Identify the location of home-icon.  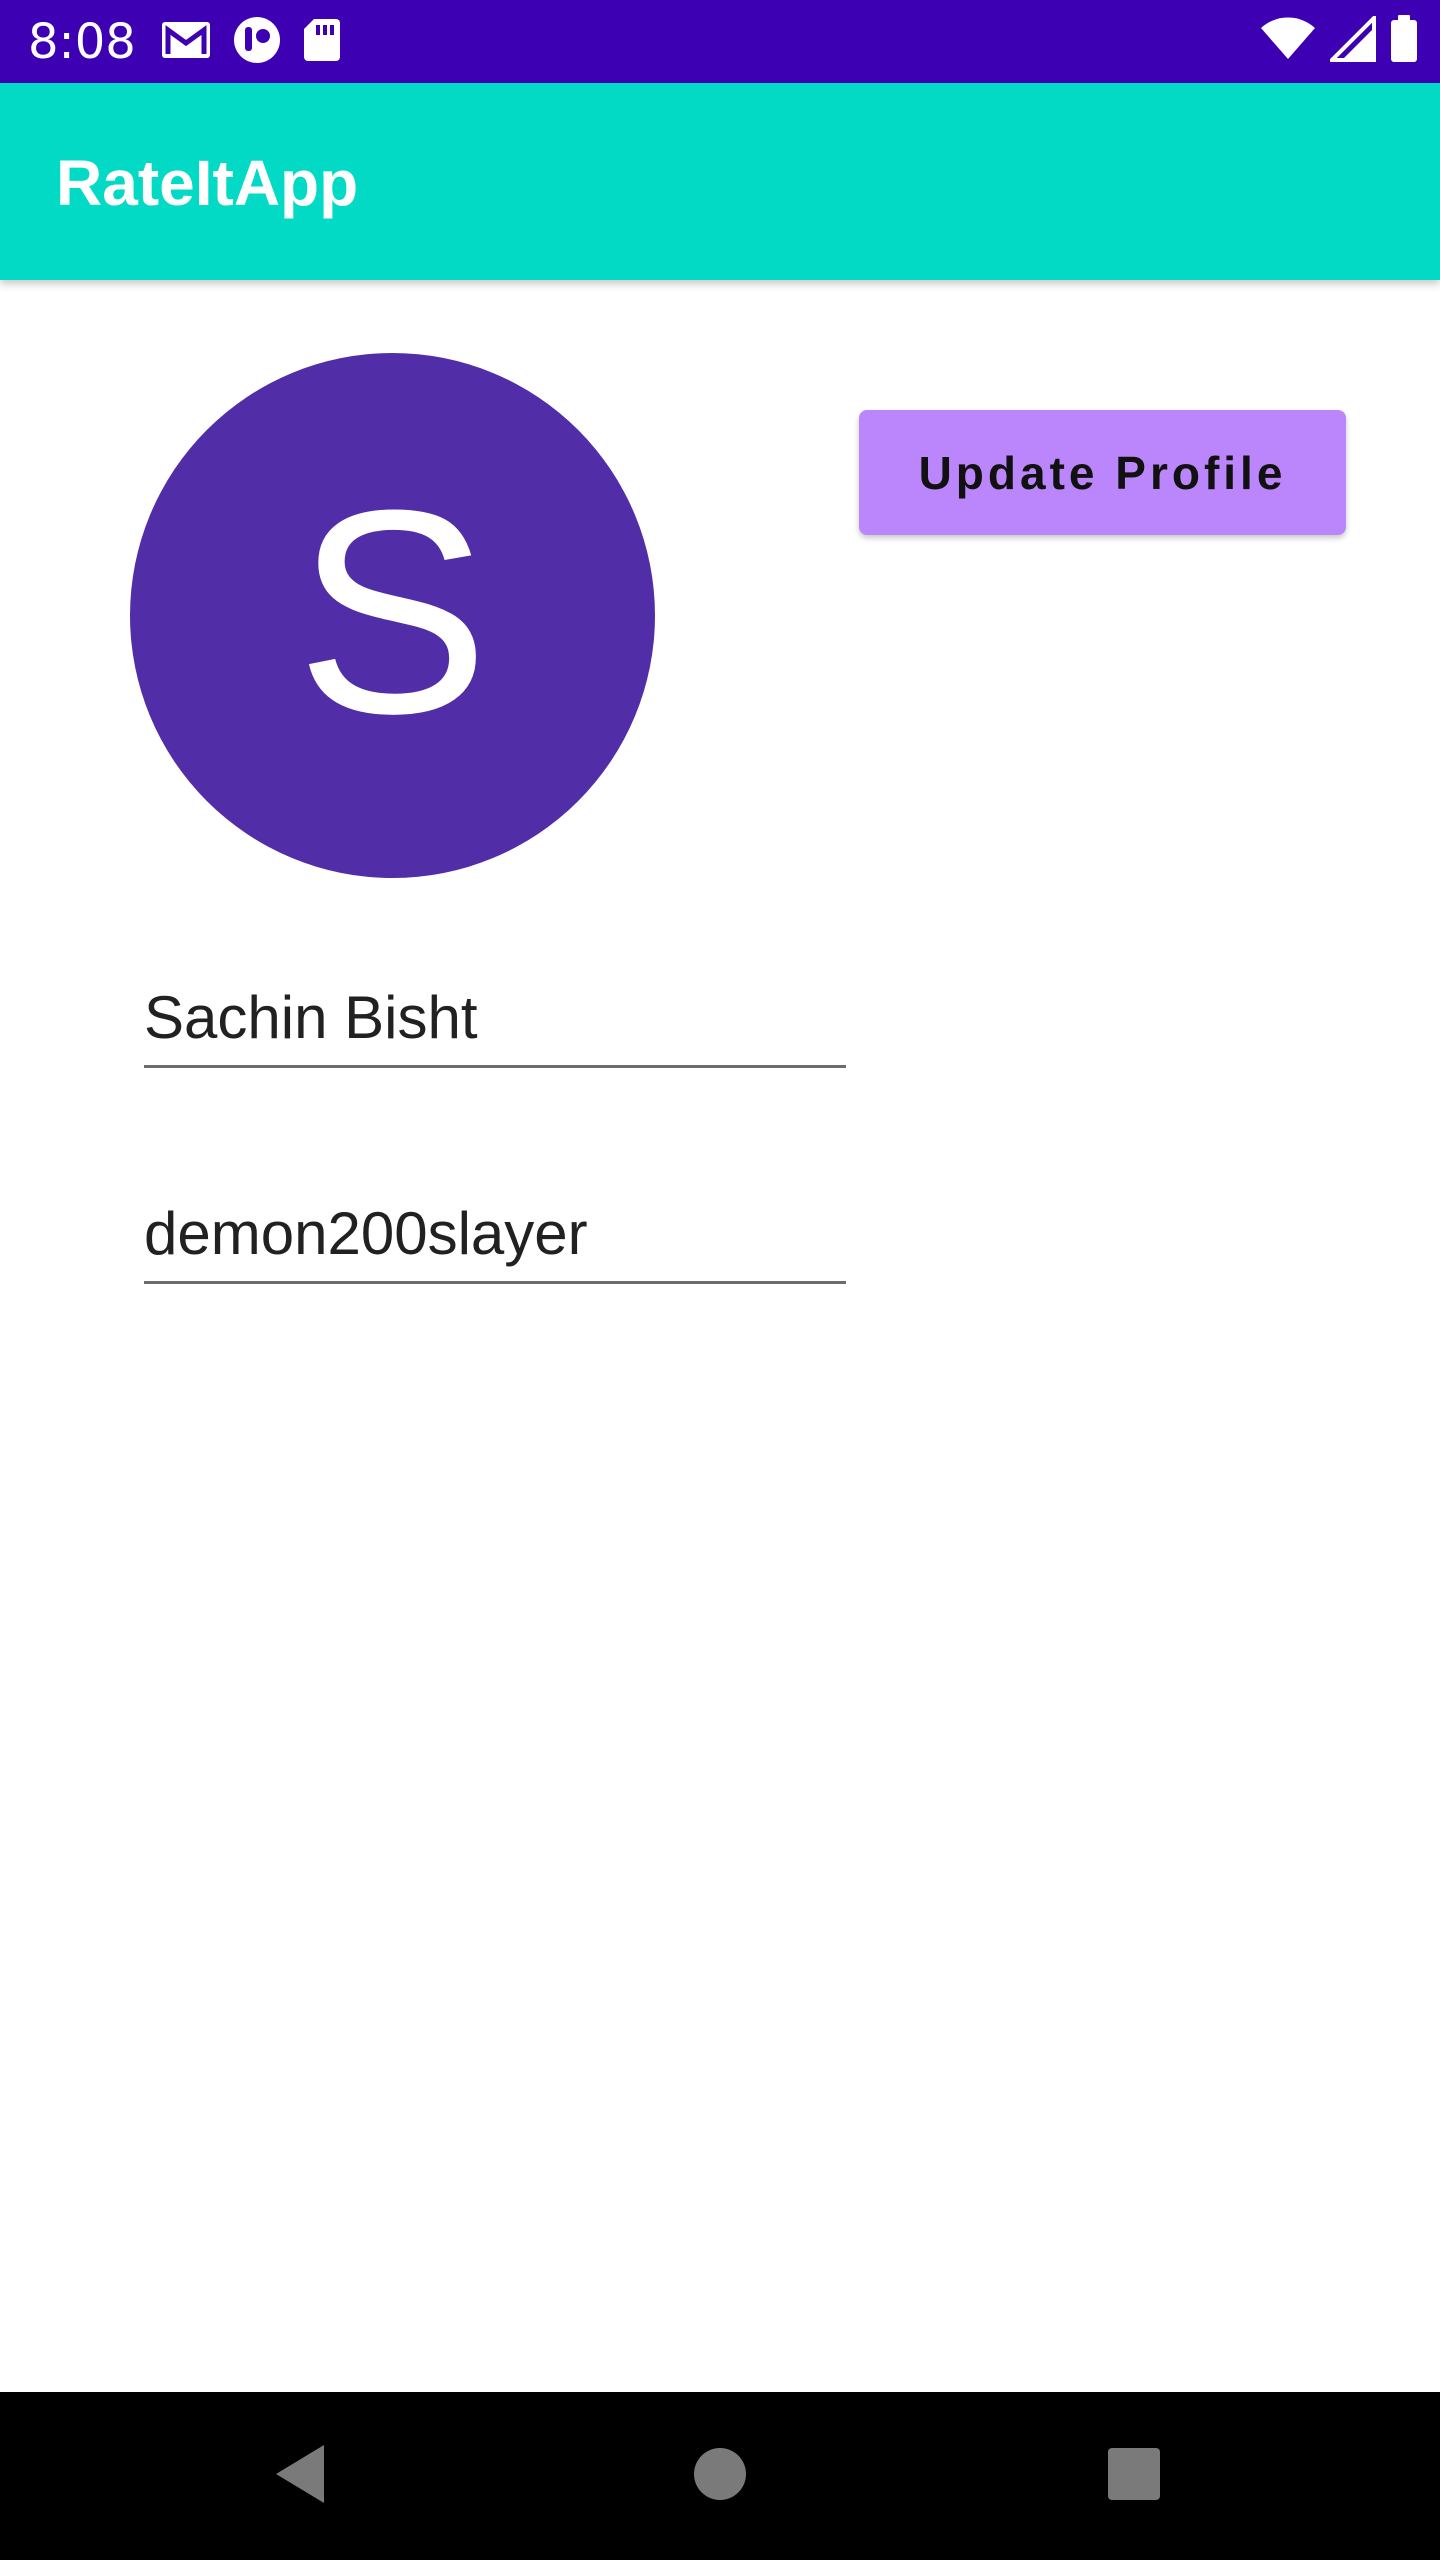
(720, 2476).